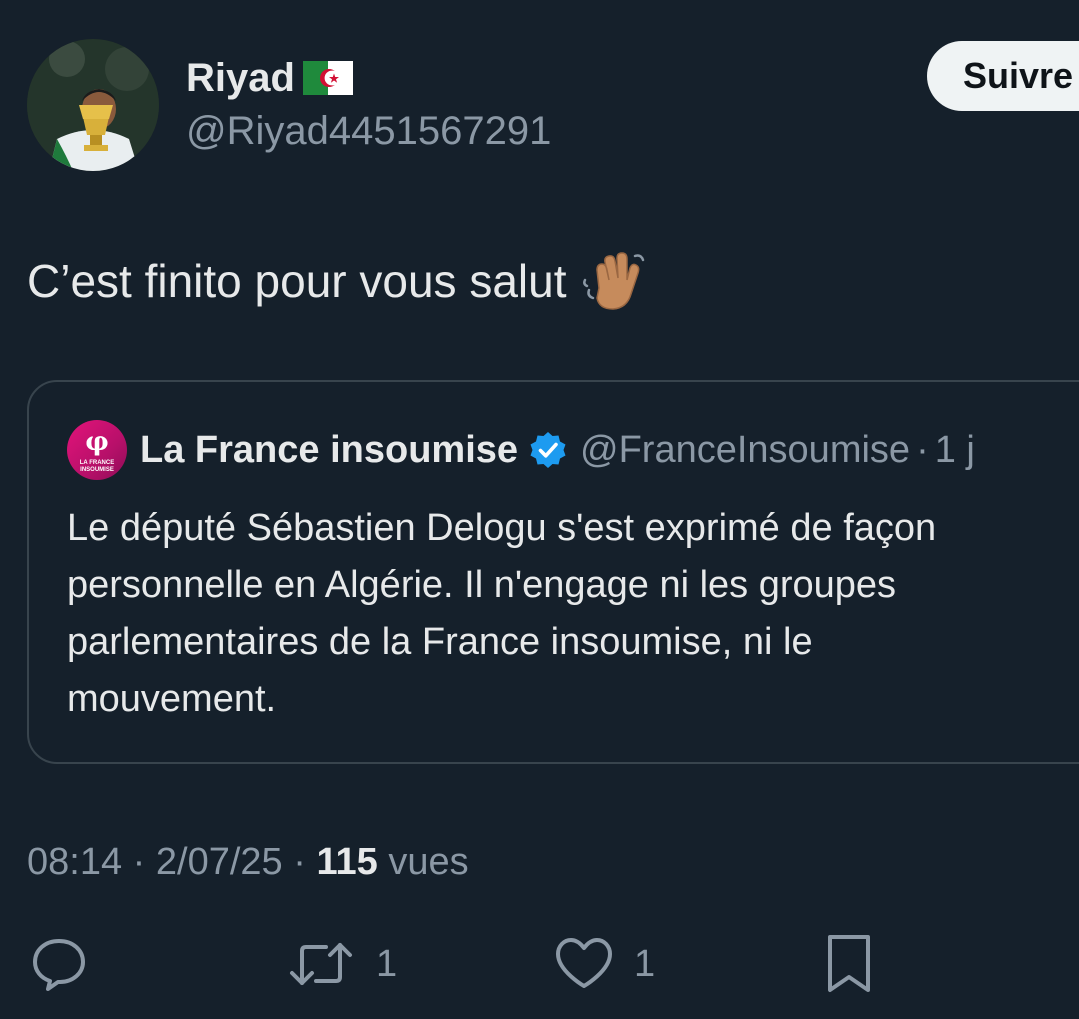 The height and width of the screenshot is (1019, 1079). What do you see at coordinates (219, 862) in the screenshot?
I see `tweet-date: 2/07/25` at bounding box center [219, 862].